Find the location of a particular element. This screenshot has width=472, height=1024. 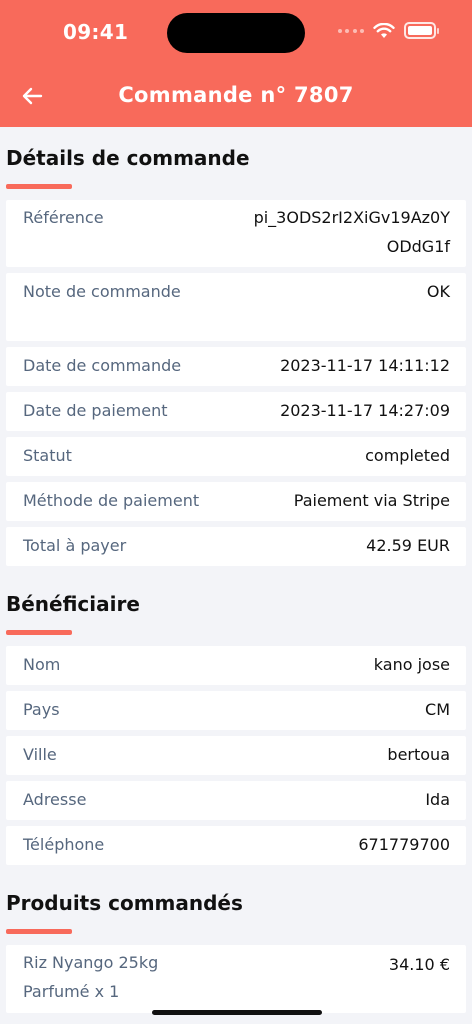

battery-icon is located at coordinates (421, 30).